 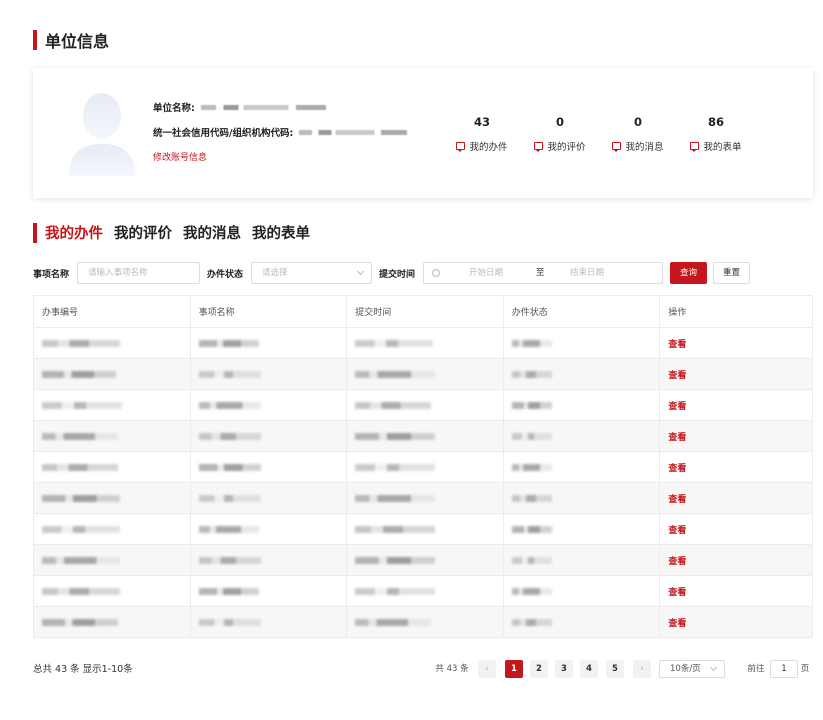 What do you see at coordinates (722, 147) in the screenshot?
I see `stat-label: 我的表单` at bounding box center [722, 147].